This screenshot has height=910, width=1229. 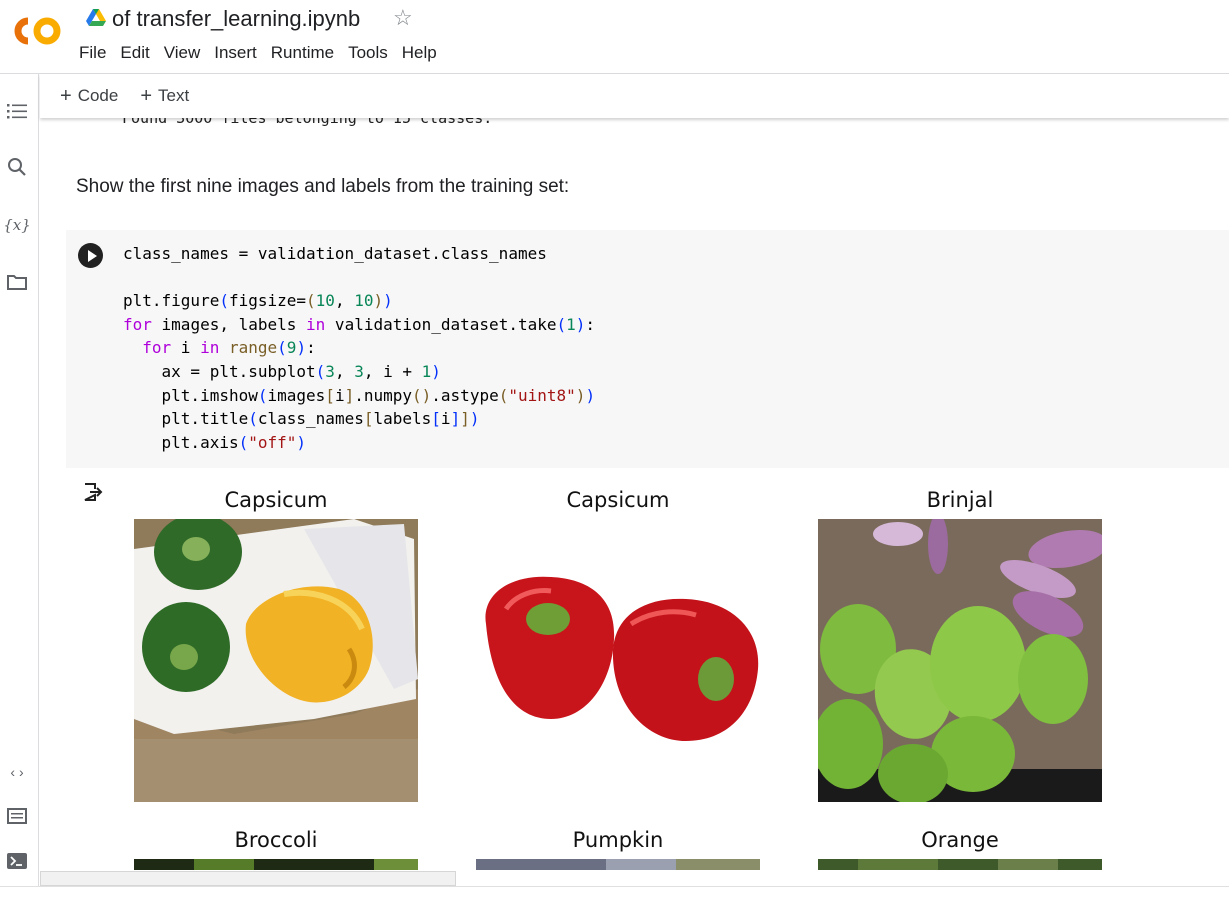 I want to click on table-of-contents-icon, so click(x=17, y=111).